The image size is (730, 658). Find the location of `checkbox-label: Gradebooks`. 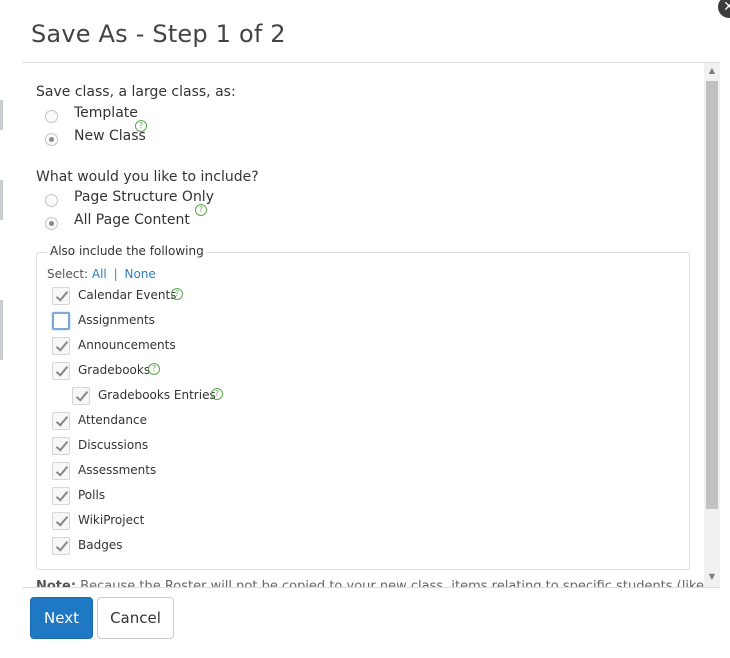

checkbox-label: Gradebooks is located at coordinates (114, 370).